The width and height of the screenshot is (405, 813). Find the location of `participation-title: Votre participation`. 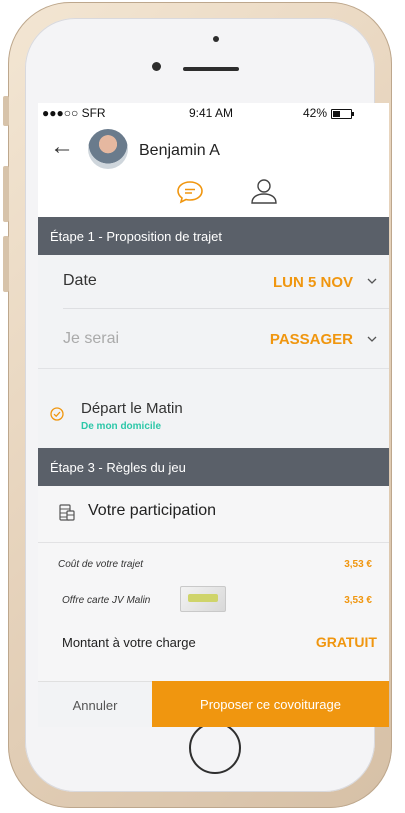

participation-title: Votre participation is located at coordinates (152, 510).